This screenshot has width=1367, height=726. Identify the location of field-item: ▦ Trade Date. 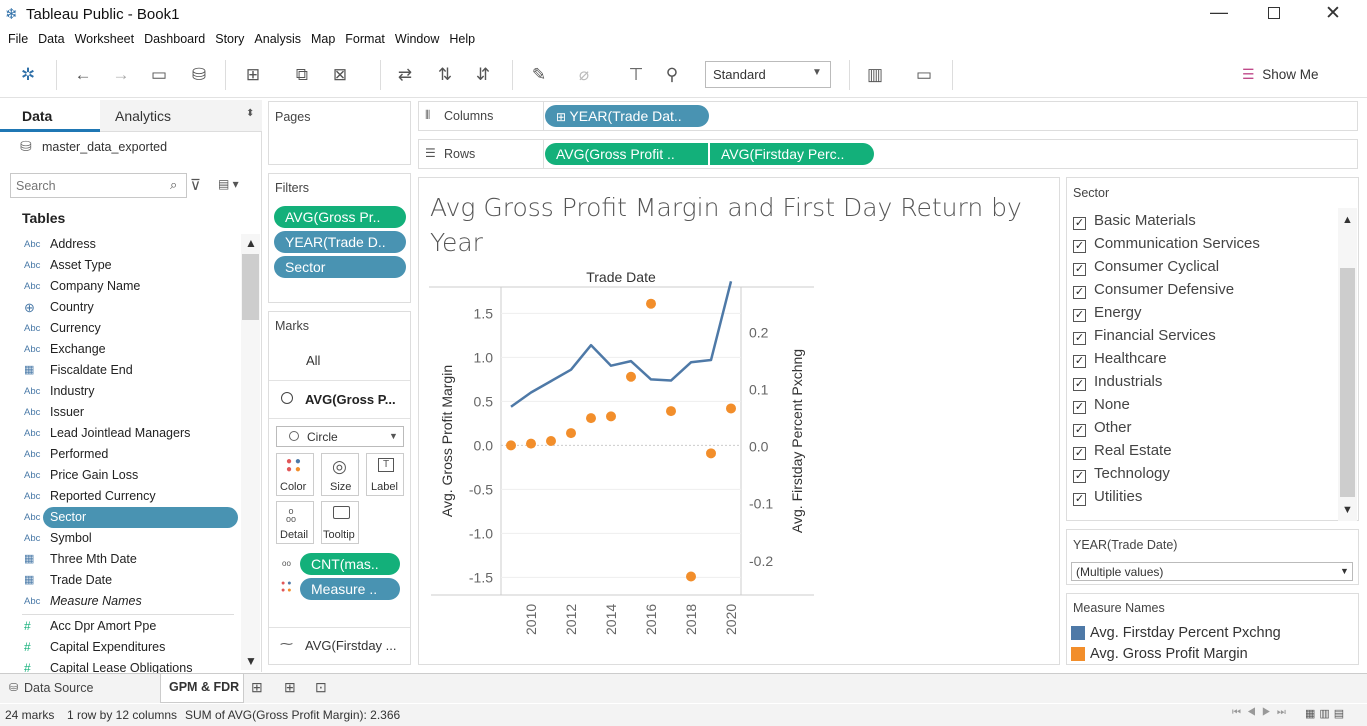
(120, 580).